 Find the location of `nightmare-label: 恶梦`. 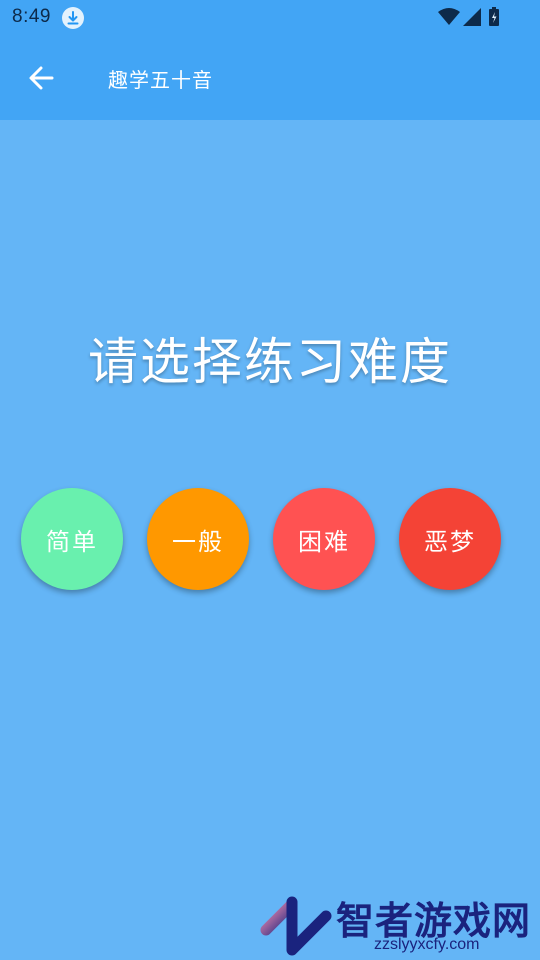

nightmare-label: 恶梦 is located at coordinates (450, 541).